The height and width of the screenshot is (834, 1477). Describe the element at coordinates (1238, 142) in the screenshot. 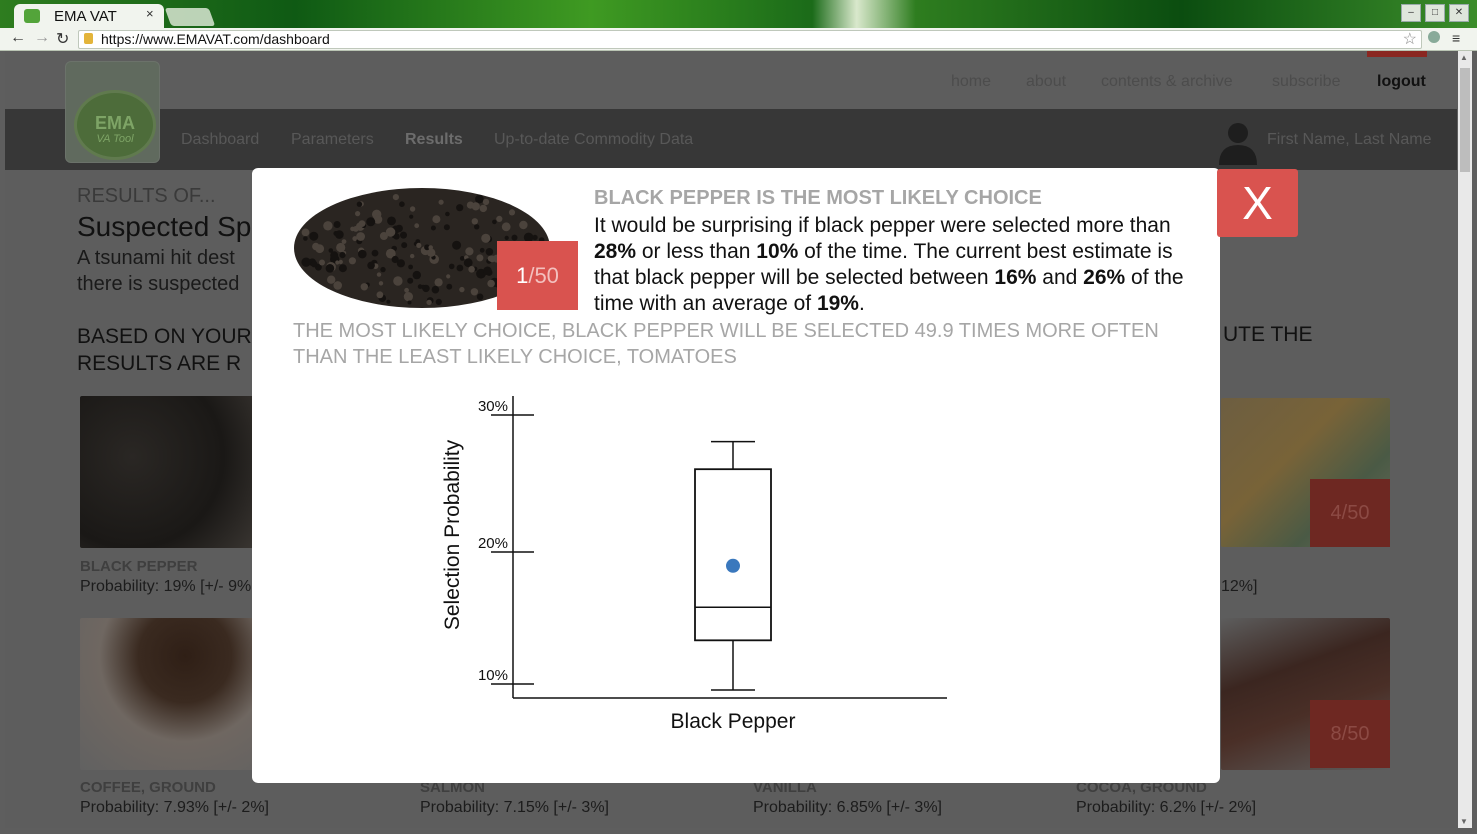

I see `user-avatar-icon` at that location.